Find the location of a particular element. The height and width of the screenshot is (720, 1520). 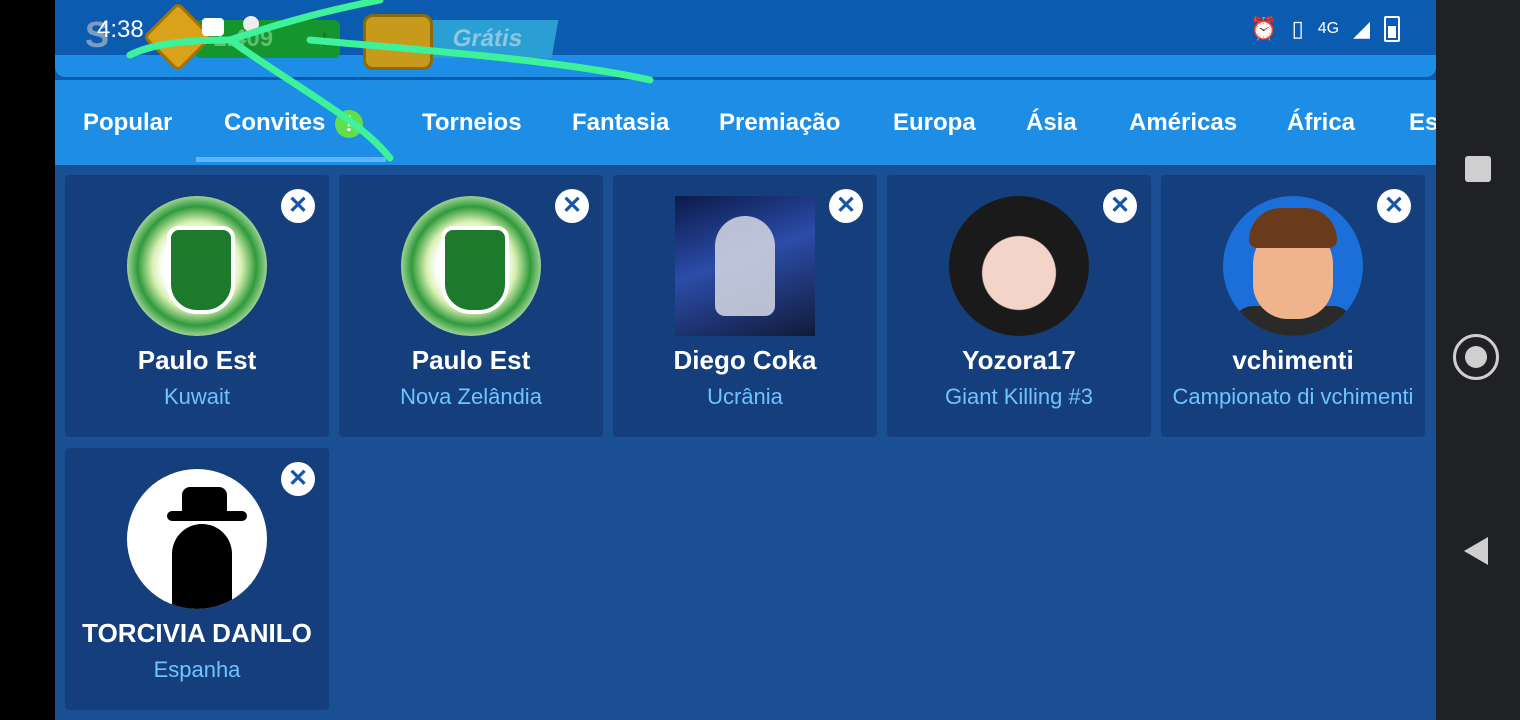

tab-es: Es is located at coordinates (1422, 122).